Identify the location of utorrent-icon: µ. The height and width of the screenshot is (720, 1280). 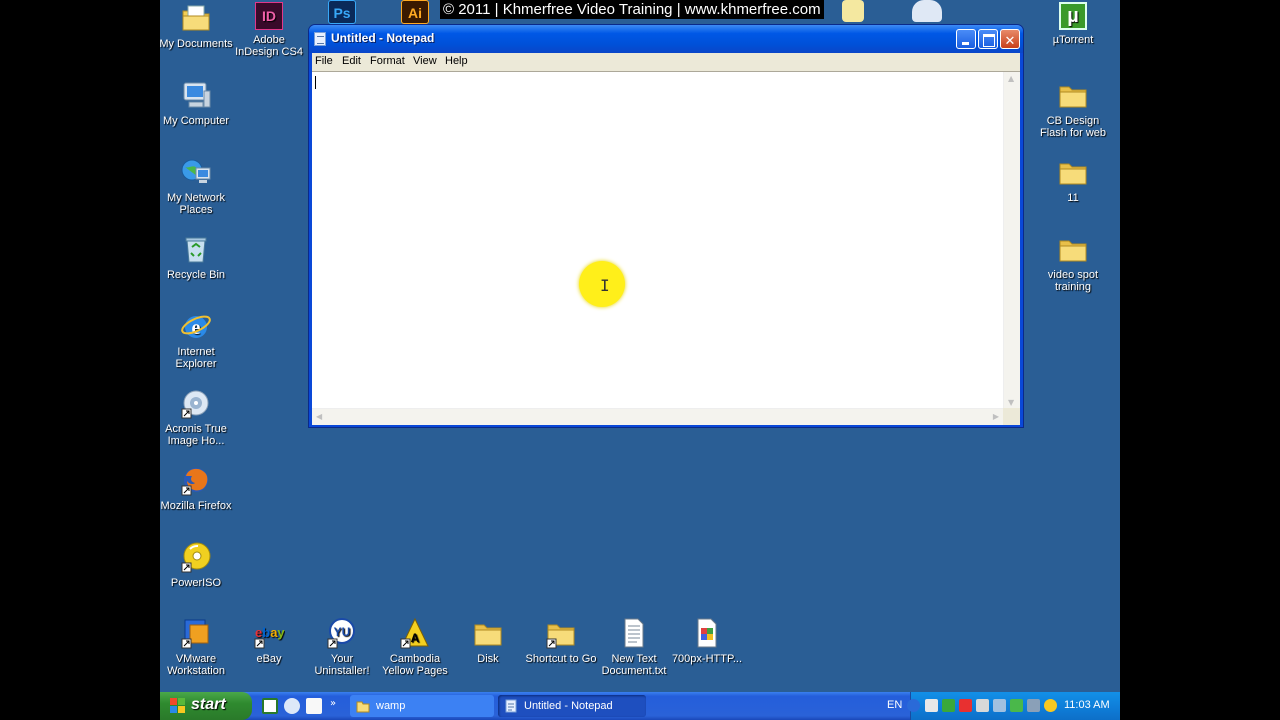
(1073, 16).